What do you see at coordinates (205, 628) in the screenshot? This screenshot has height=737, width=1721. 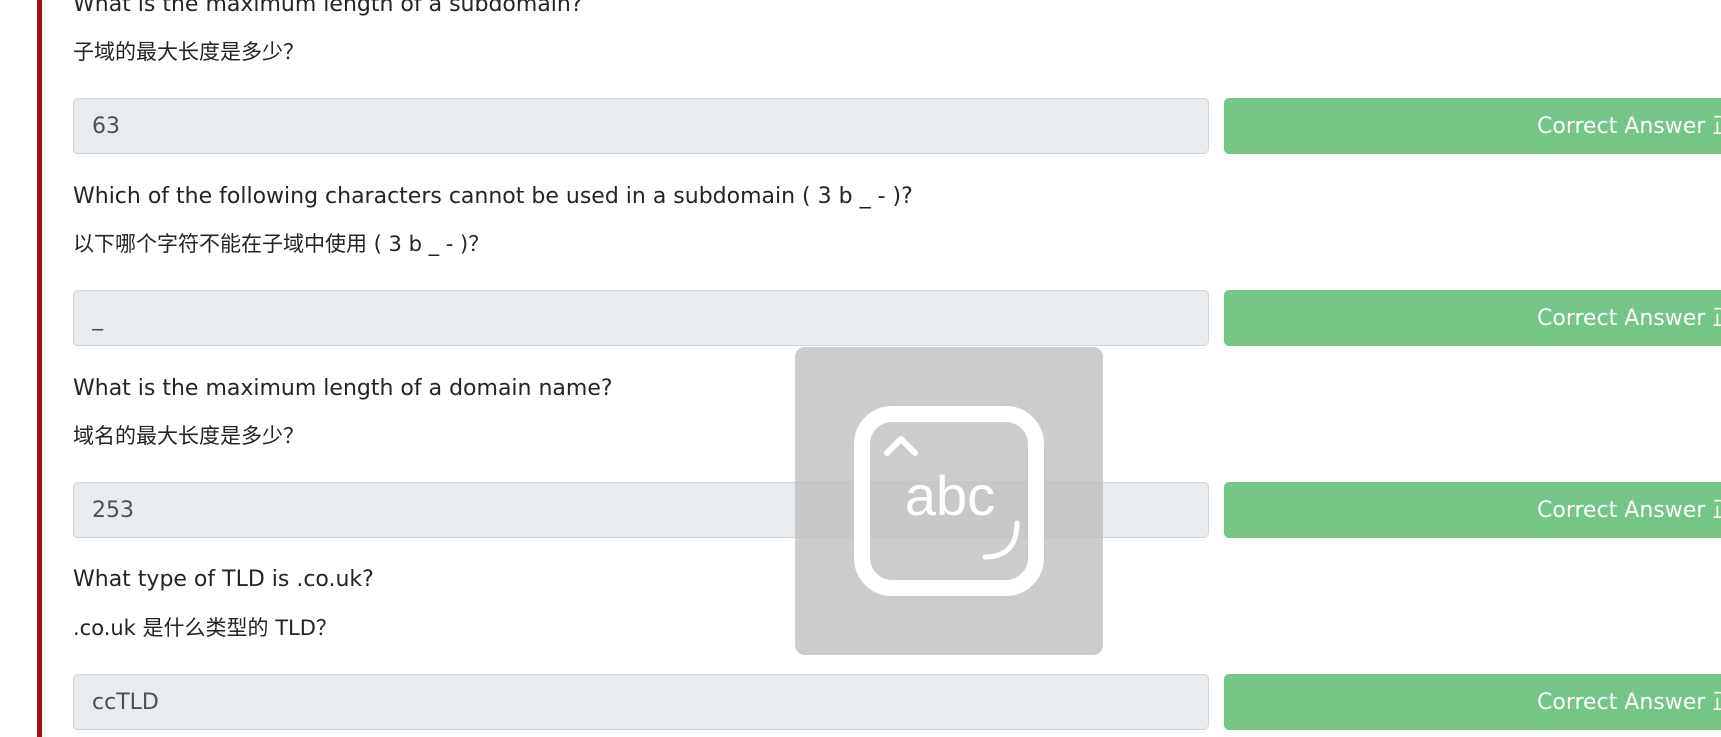 I see `question-text-zh: .co.uk 是什么类型的 TLD？` at bounding box center [205, 628].